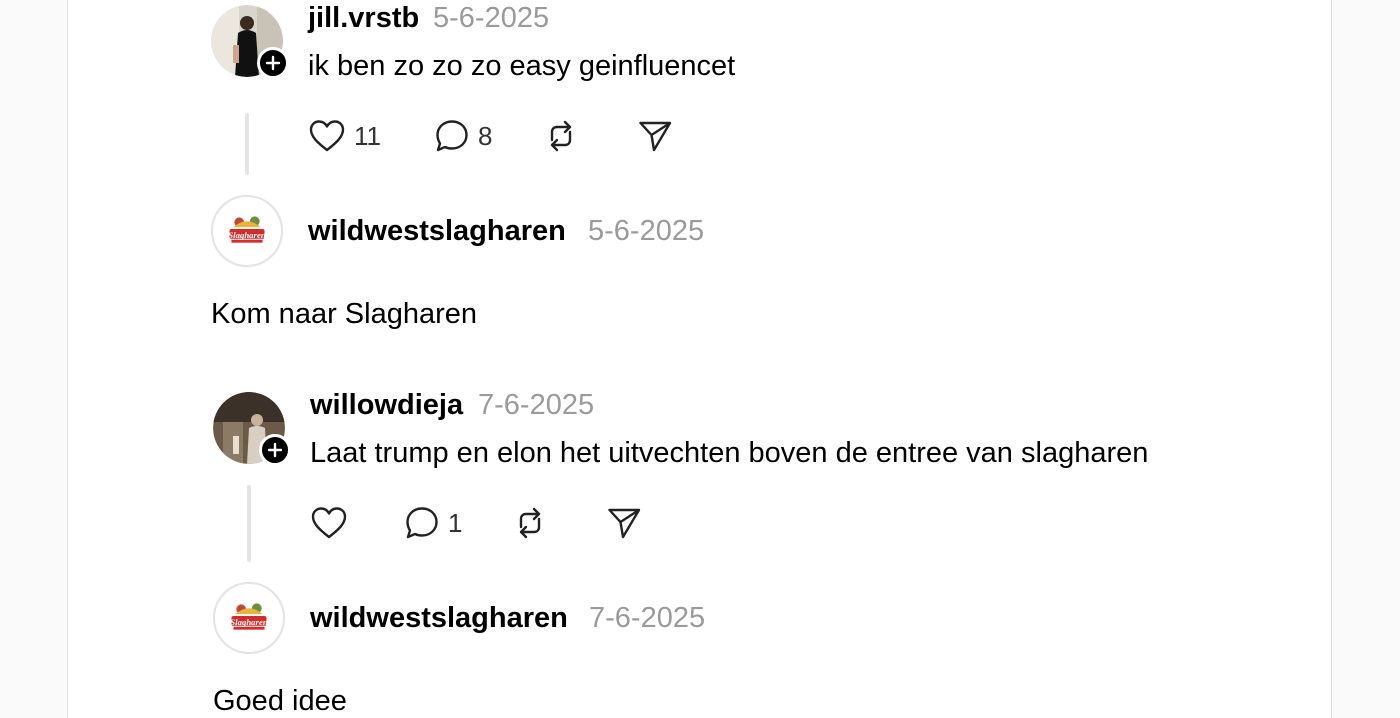 The image size is (1400, 718). Describe the element at coordinates (250, 42) in the screenshot. I see `avatar-jill` at that location.